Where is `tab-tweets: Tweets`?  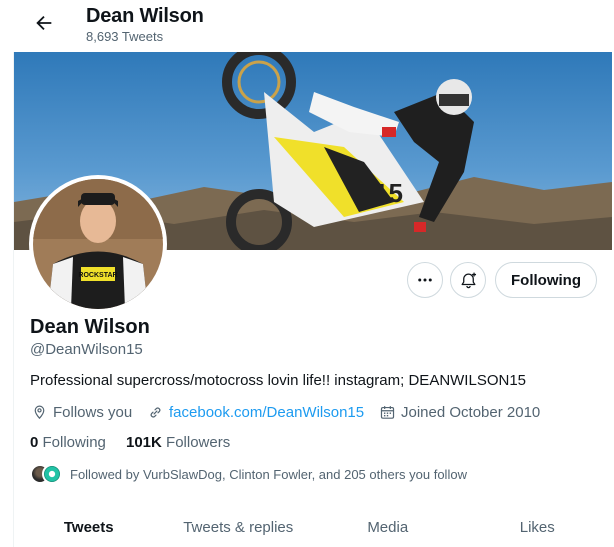 tab-tweets: Tweets is located at coordinates (89, 526).